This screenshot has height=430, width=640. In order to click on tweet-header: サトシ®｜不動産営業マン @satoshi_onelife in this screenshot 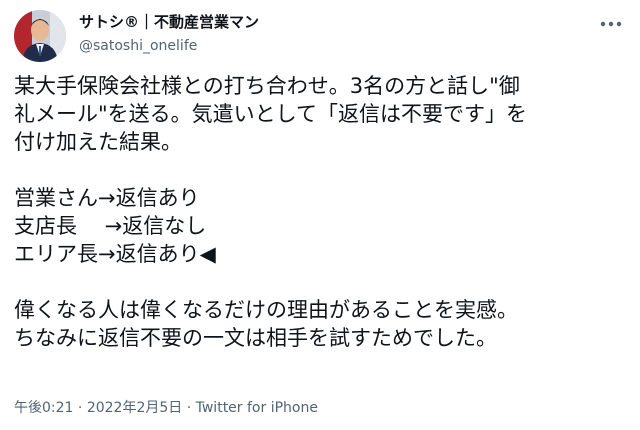, I will do `click(320, 35)`.